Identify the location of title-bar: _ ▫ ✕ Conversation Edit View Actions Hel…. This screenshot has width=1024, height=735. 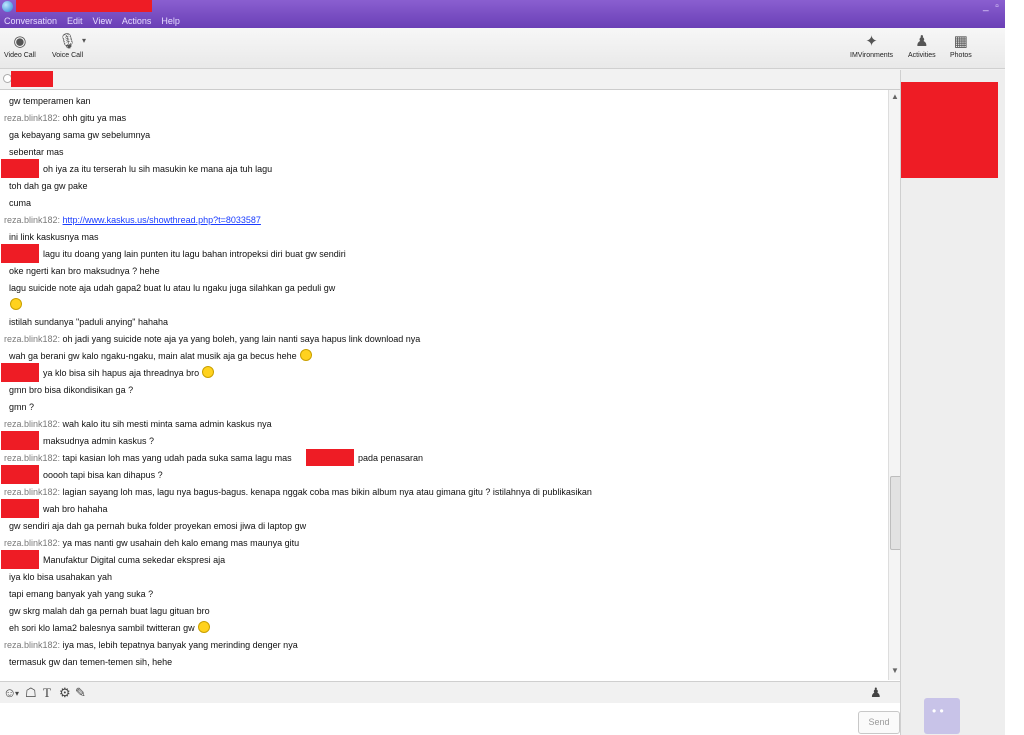
(512, 14).